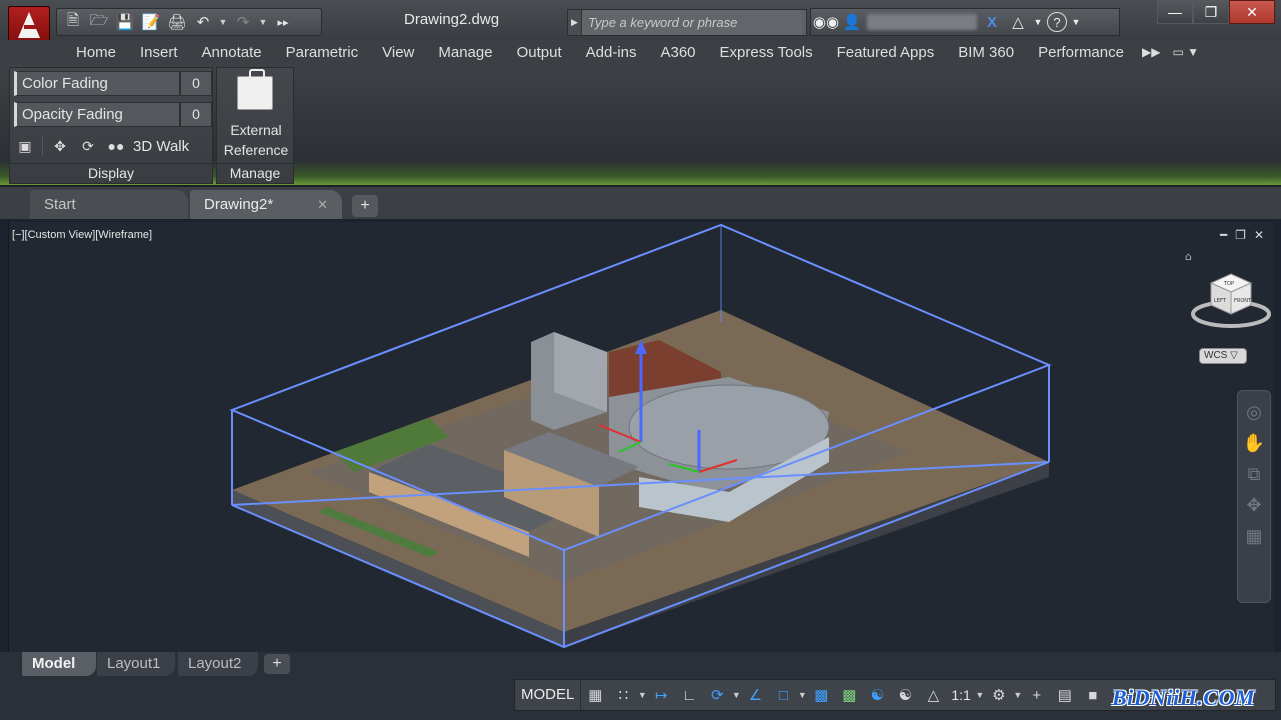 The width and height of the screenshot is (1281, 720). I want to click on quick-properties-icon: ■, so click(1093, 695).